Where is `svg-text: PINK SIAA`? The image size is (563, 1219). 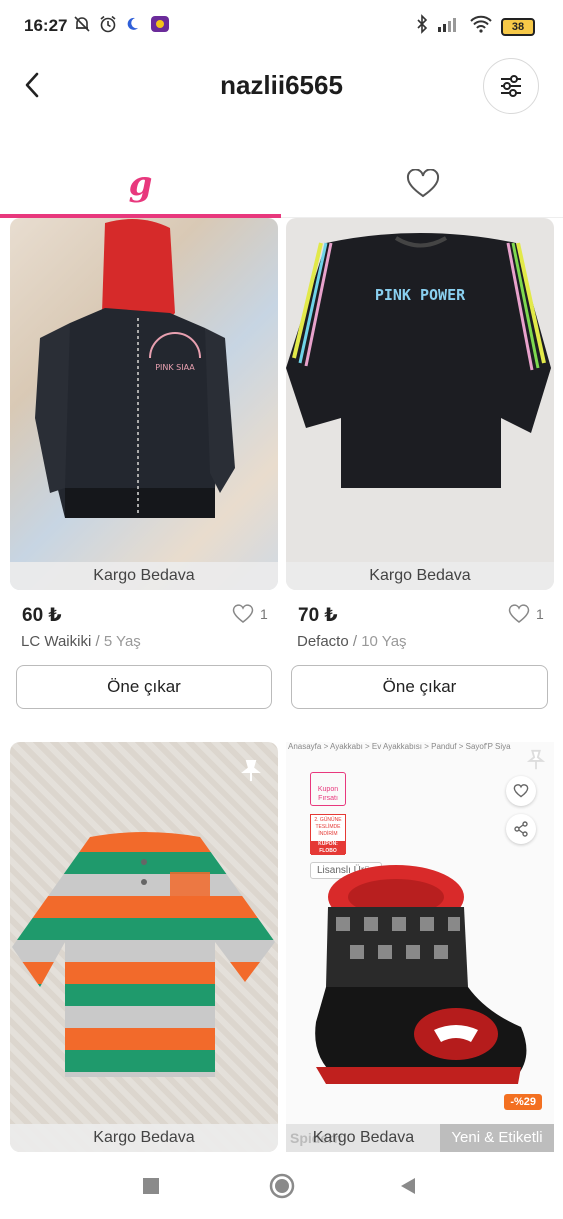 svg-text: PINK SIAA is located at coordinates (175, 367).